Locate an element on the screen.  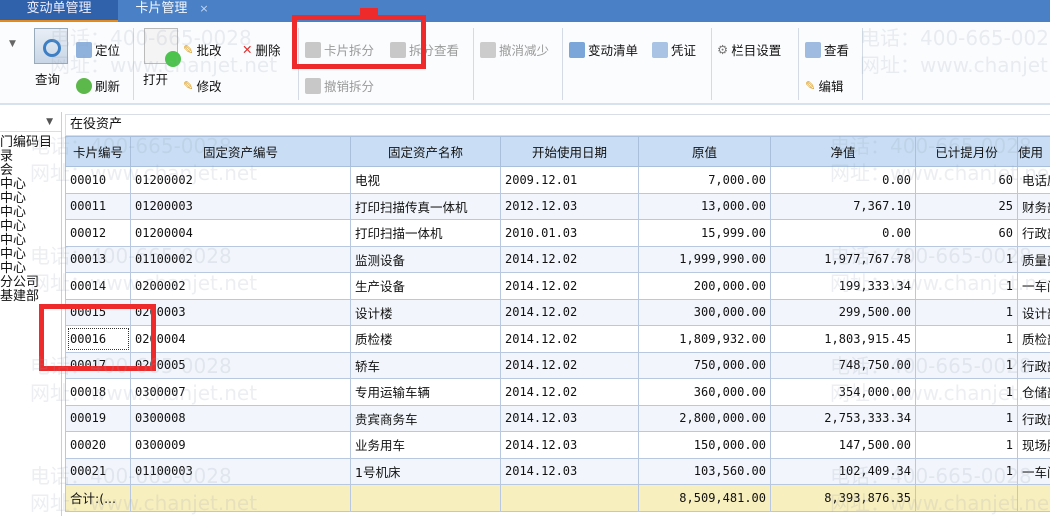
table-cell: 质检楼 is located at coordinates (425, 339).